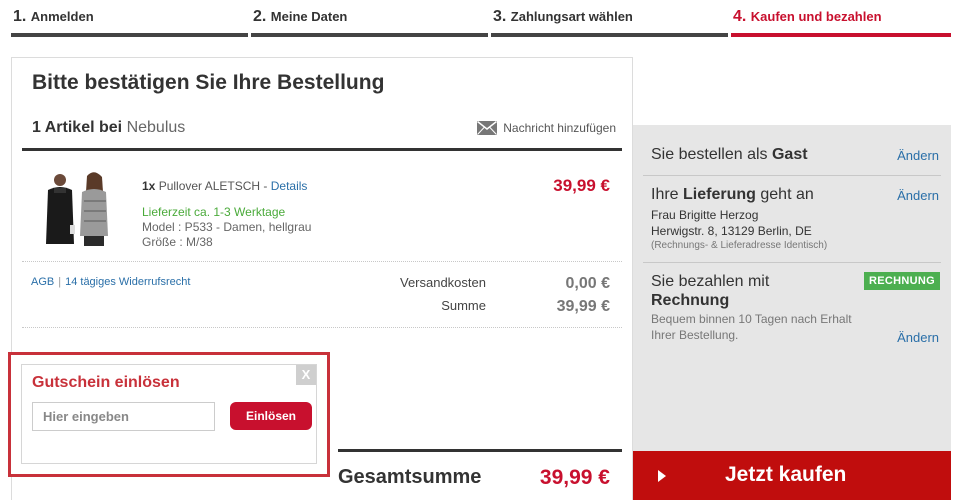 The height and width of the screenshot is (500, 960). Describe the element at coordinates (662, 476) in the screenshot. I see `play-arrow-icon` at that location.